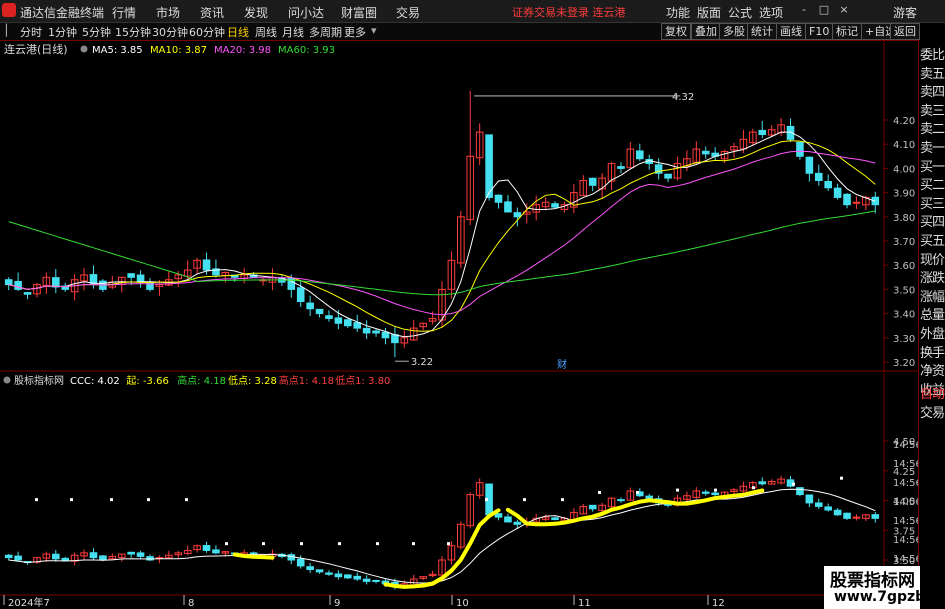 This screenshot has height=609, width=945. Describe the element at coordinates (238, 32) in the screenshot. I see `period-daily: 日线` at that location.